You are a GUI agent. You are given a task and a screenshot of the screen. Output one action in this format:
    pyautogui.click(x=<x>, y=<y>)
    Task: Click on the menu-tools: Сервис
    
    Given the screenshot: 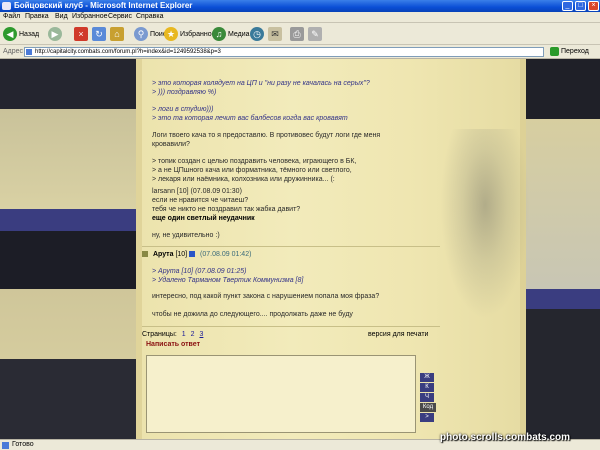 What is the action you would take?
    pyautogui.click(x=120, y=16)
    